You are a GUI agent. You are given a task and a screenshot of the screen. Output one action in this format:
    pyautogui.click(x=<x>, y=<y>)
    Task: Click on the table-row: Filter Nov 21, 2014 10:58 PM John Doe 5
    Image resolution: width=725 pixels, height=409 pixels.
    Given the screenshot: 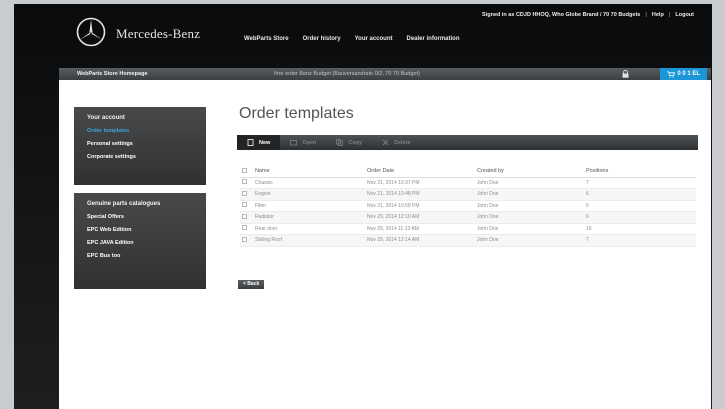 What is the action you would take?
    pyautogui.click(x=468, y=206)
    